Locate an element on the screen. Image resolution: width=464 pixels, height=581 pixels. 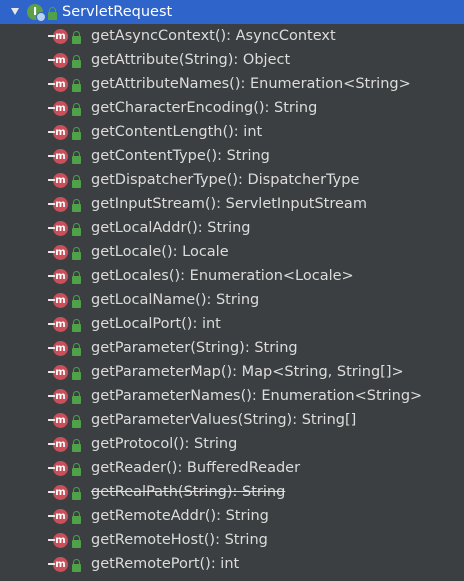
method-label: getRealPath(String): String is located at coordinates (188, 492).